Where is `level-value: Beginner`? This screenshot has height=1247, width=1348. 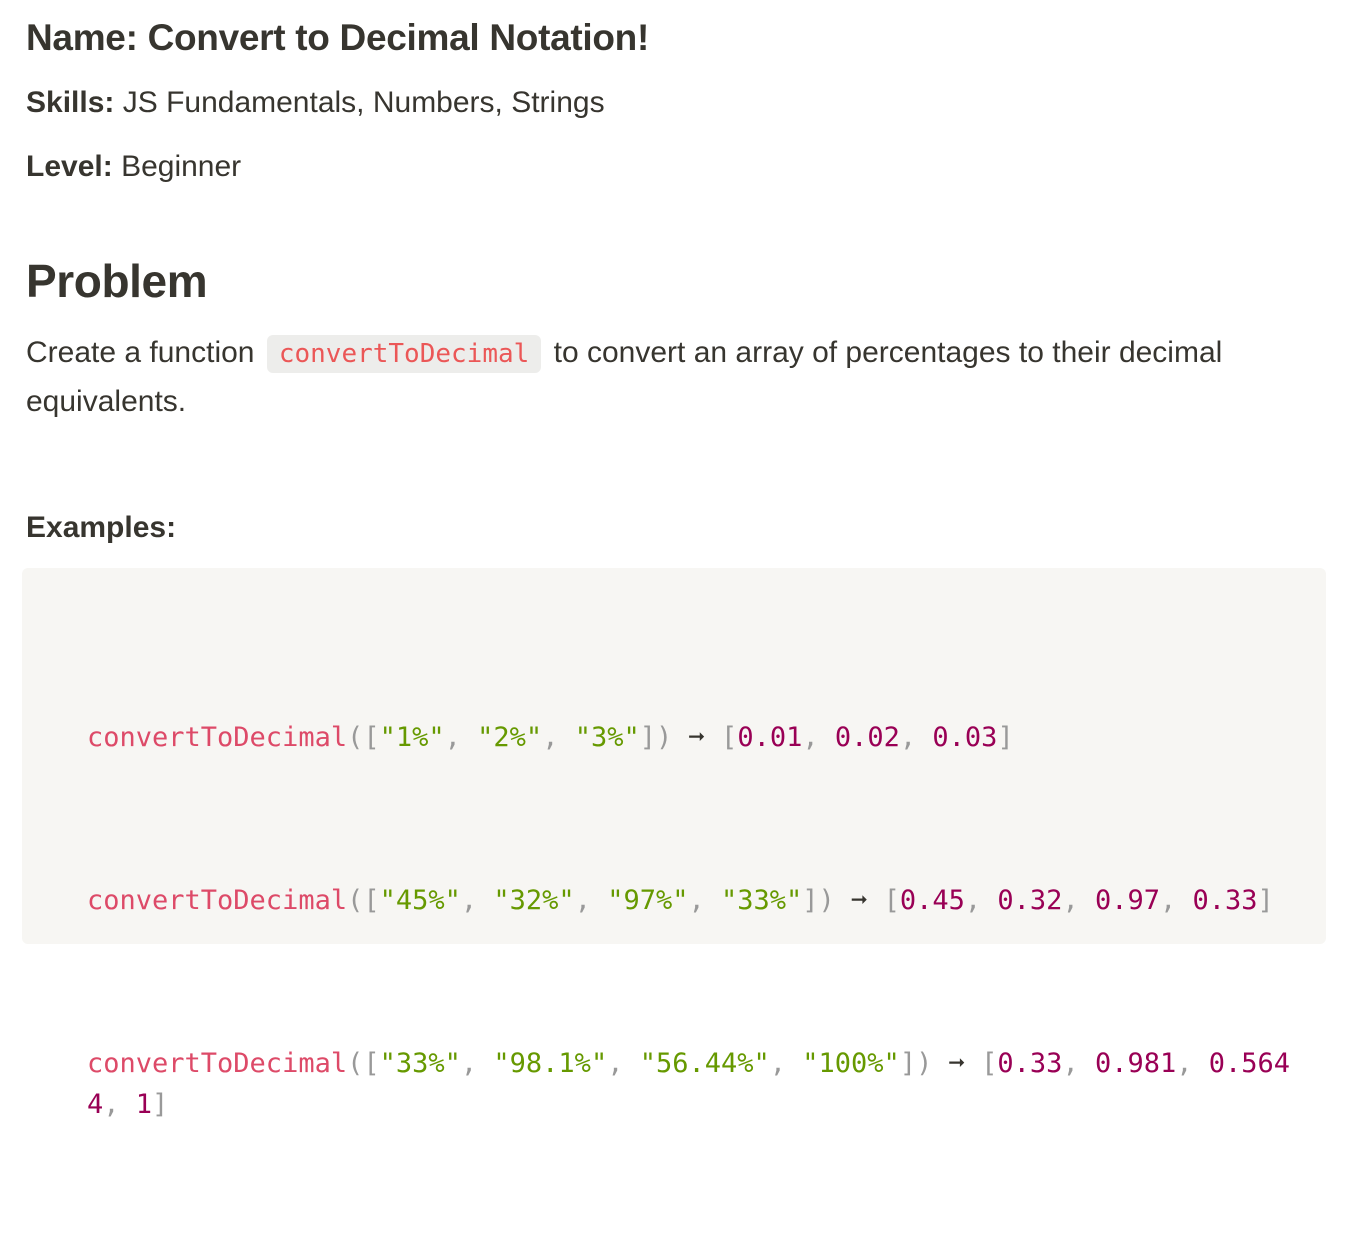
level-value: Beginner is located at coordinates (181, 166).